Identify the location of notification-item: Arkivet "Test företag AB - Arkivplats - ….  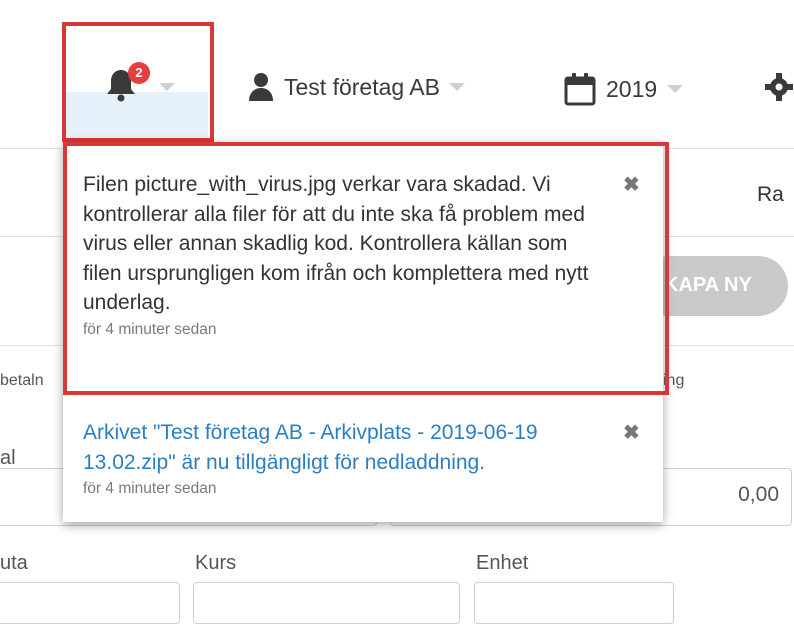
(353, 458).